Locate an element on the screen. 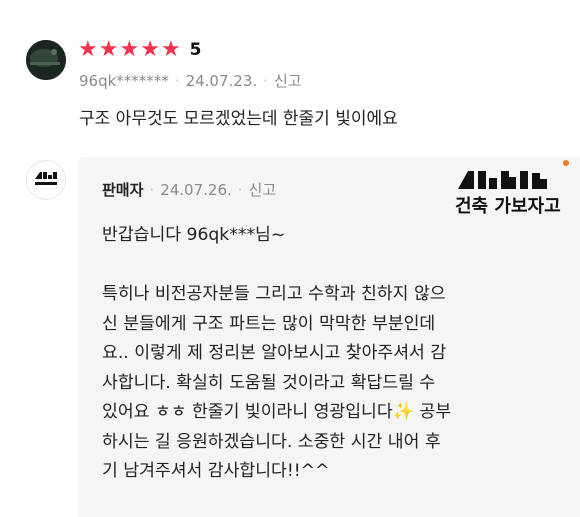 The image size is (580, 517). reply-line: 요.. 이렇게 제 정리본 알아보시고 찾아주셔서 감 is located at coordinates (274, 353).